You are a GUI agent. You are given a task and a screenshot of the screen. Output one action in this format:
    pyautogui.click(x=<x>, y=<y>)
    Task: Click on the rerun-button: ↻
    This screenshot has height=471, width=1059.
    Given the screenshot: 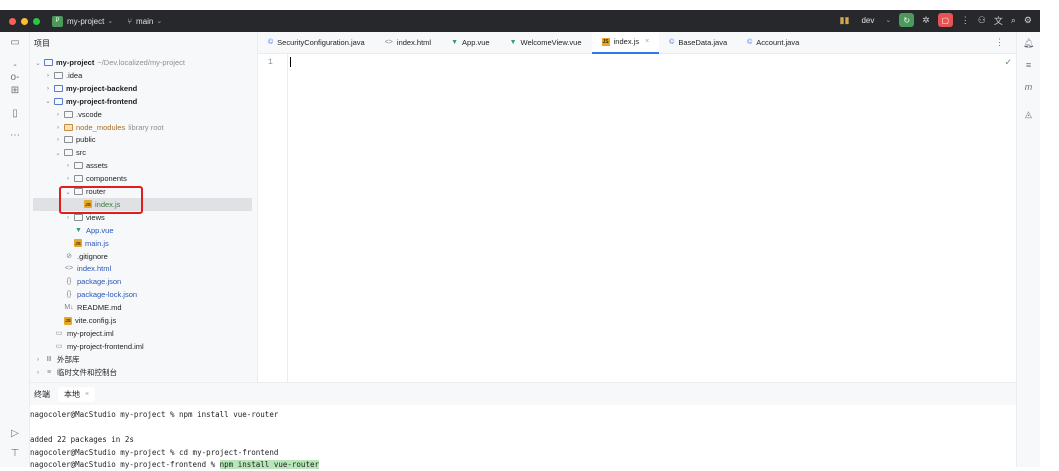 What is the action you would take?
    pyautogui.click(x=907, y=20)
    